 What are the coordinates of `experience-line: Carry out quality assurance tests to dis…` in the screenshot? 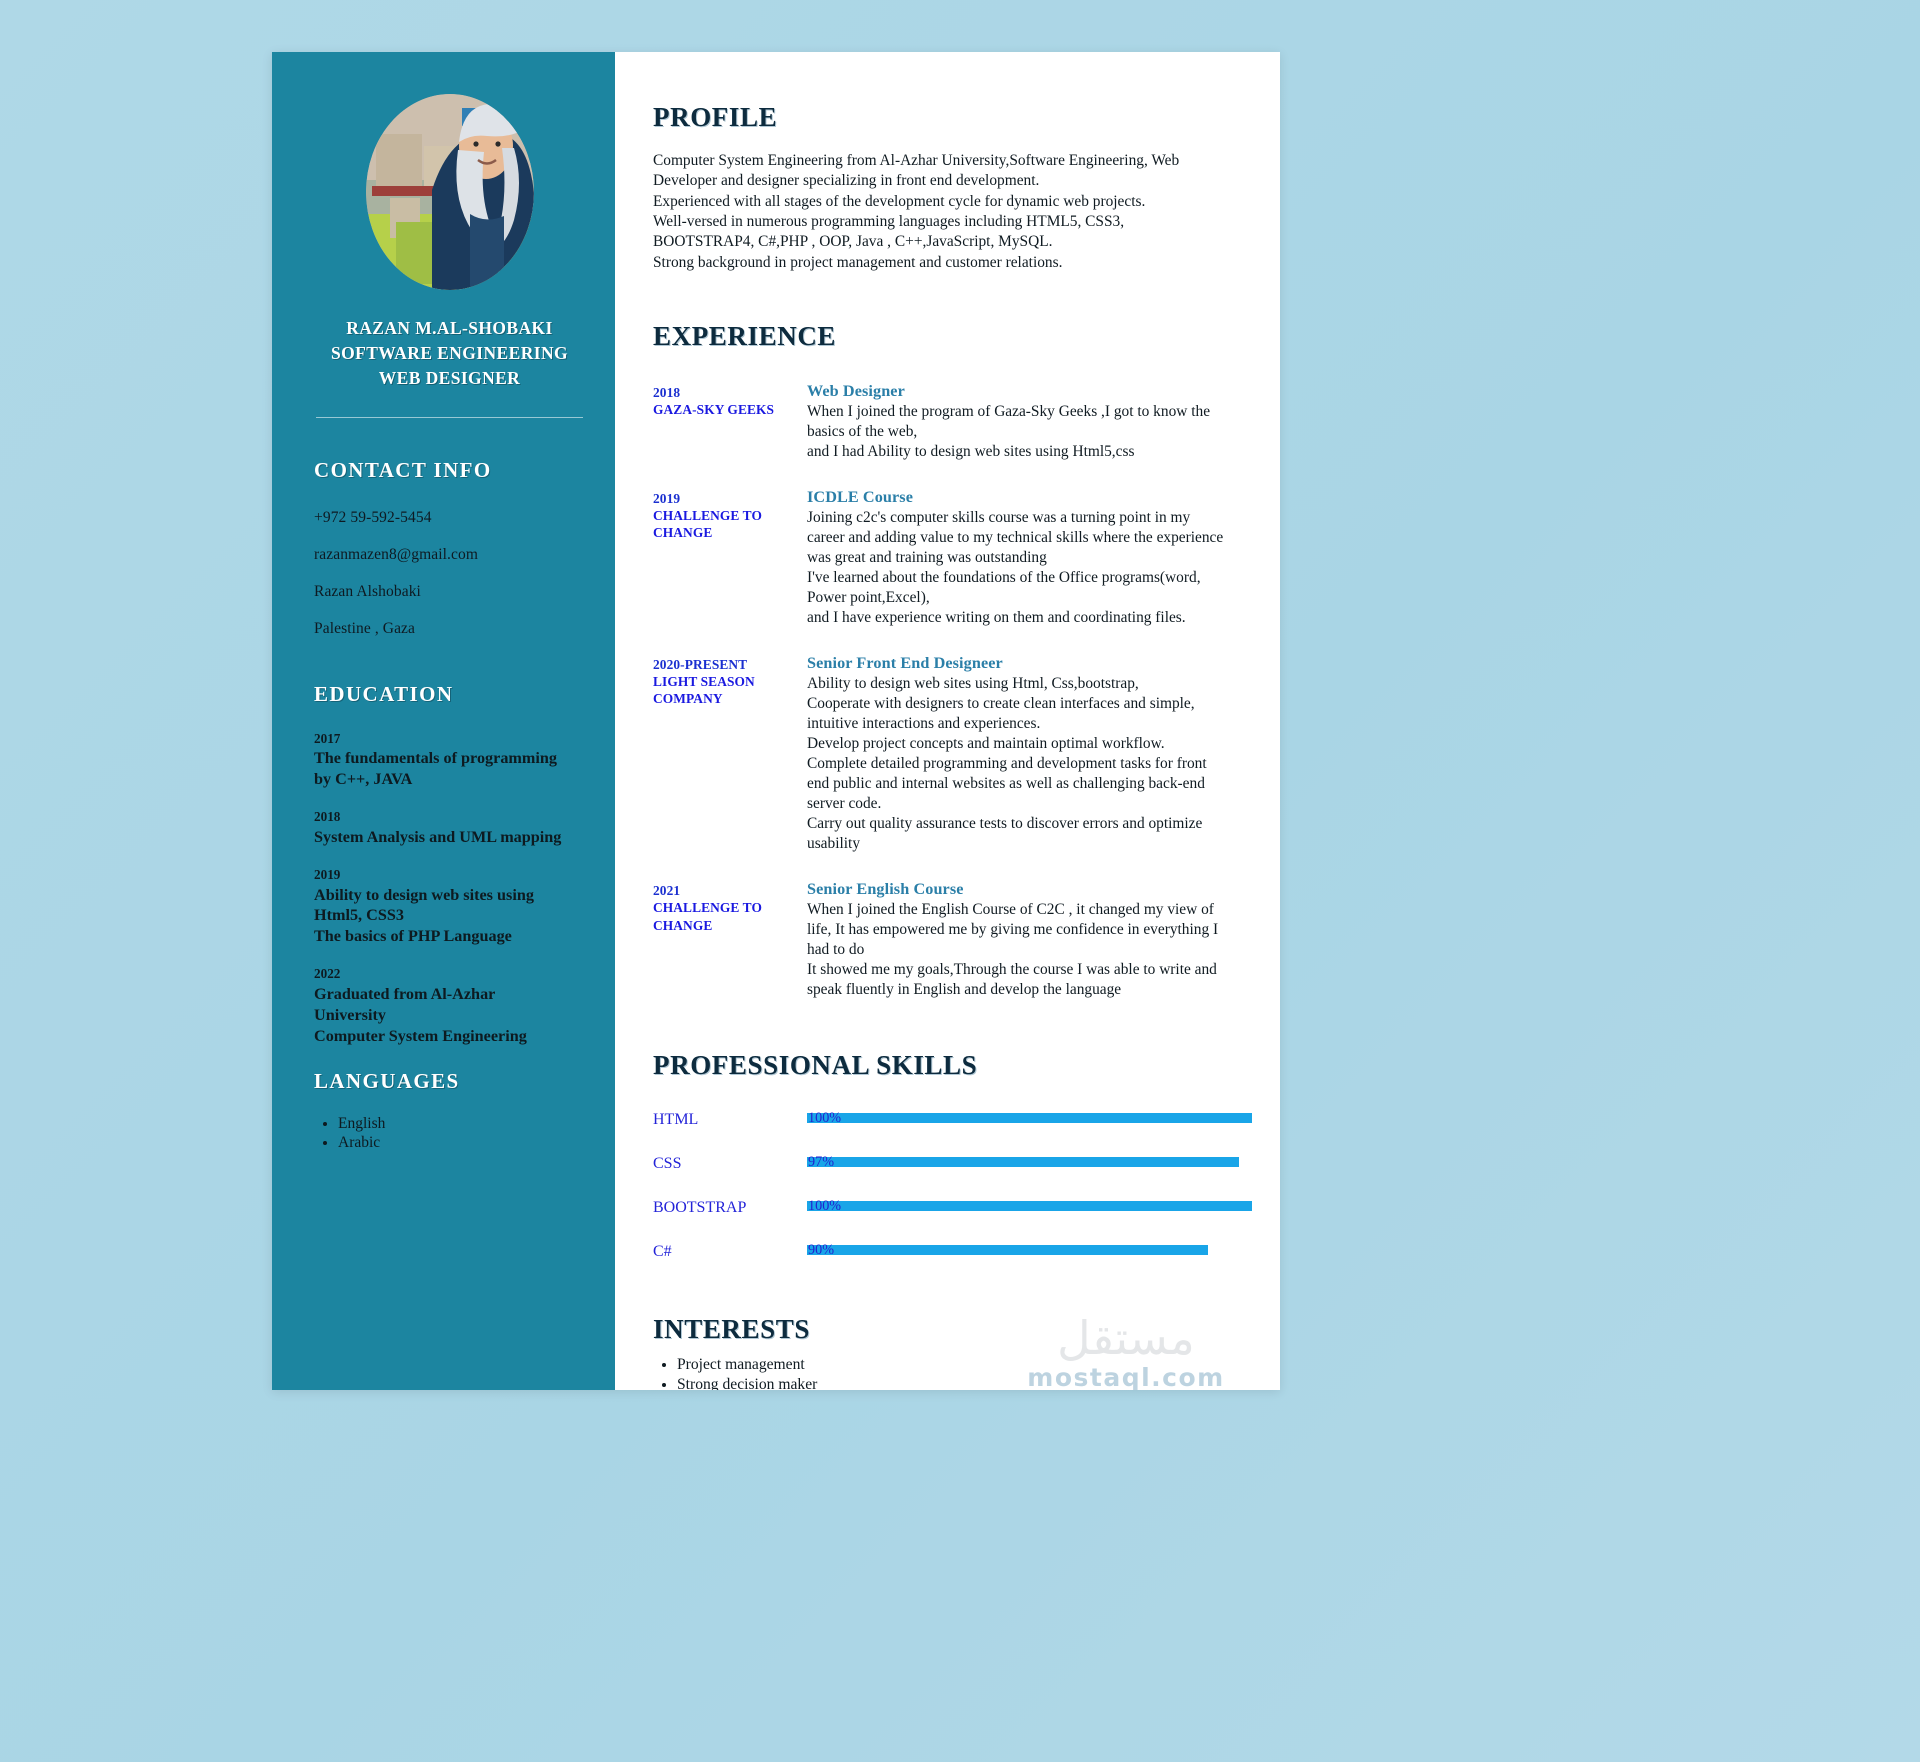 It's located at (1005, 824).